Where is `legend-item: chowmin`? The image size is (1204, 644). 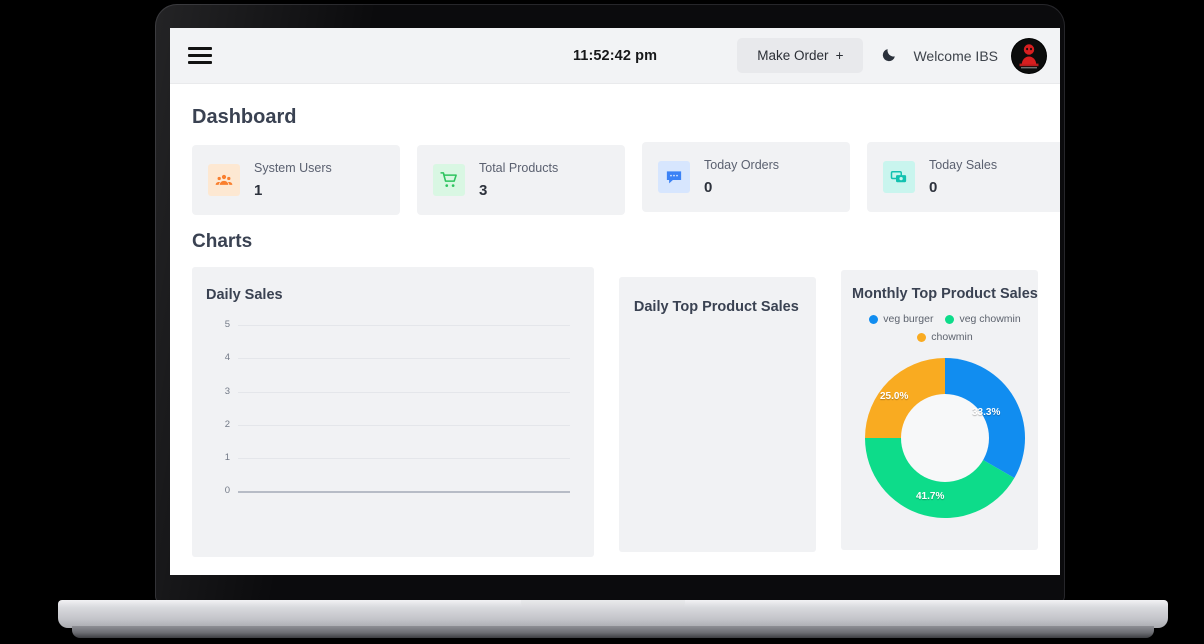
legend-item: chowmin is located at coordinates (945, 337).